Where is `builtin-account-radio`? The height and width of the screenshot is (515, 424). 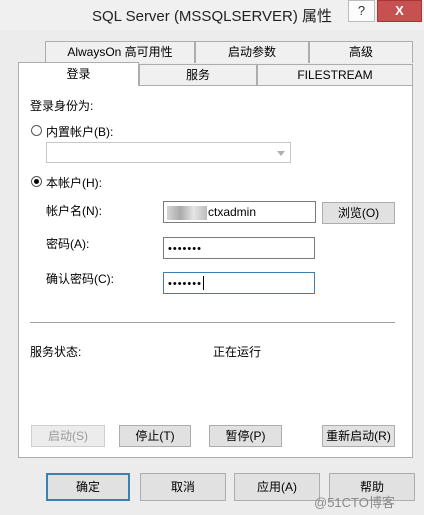
builtin-account-radio is located at coordinates (36, 130).